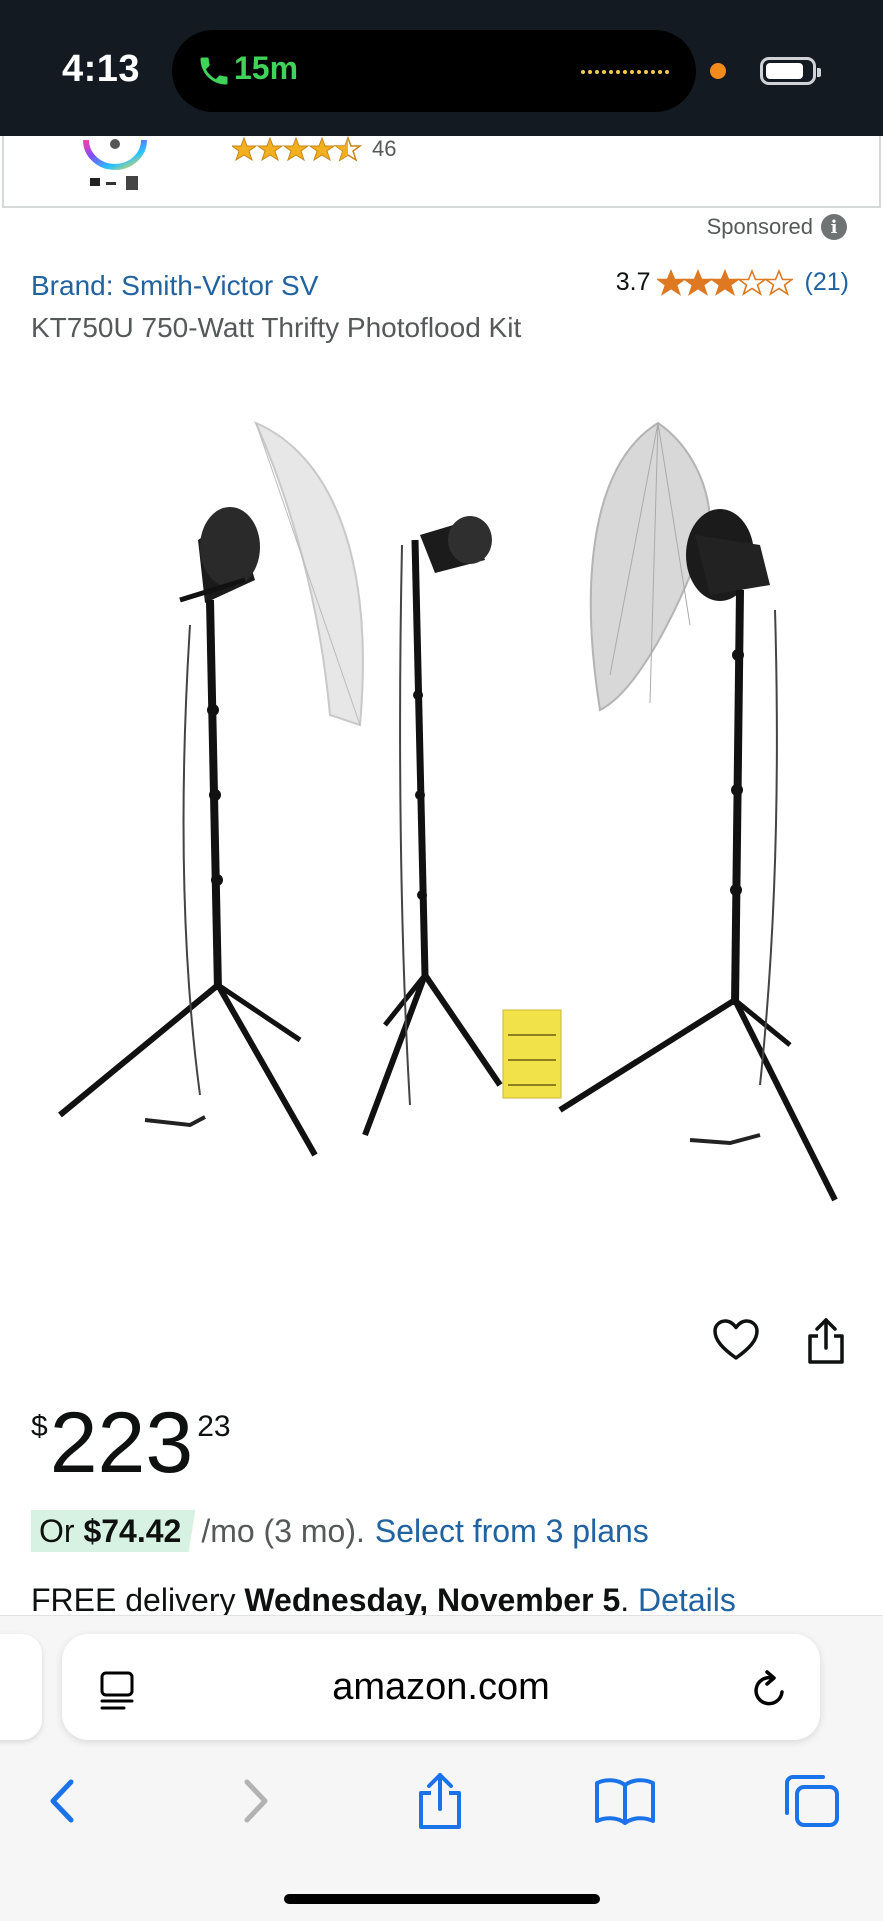  I want to click on dynamic-island: 15m, so click(434, 71).